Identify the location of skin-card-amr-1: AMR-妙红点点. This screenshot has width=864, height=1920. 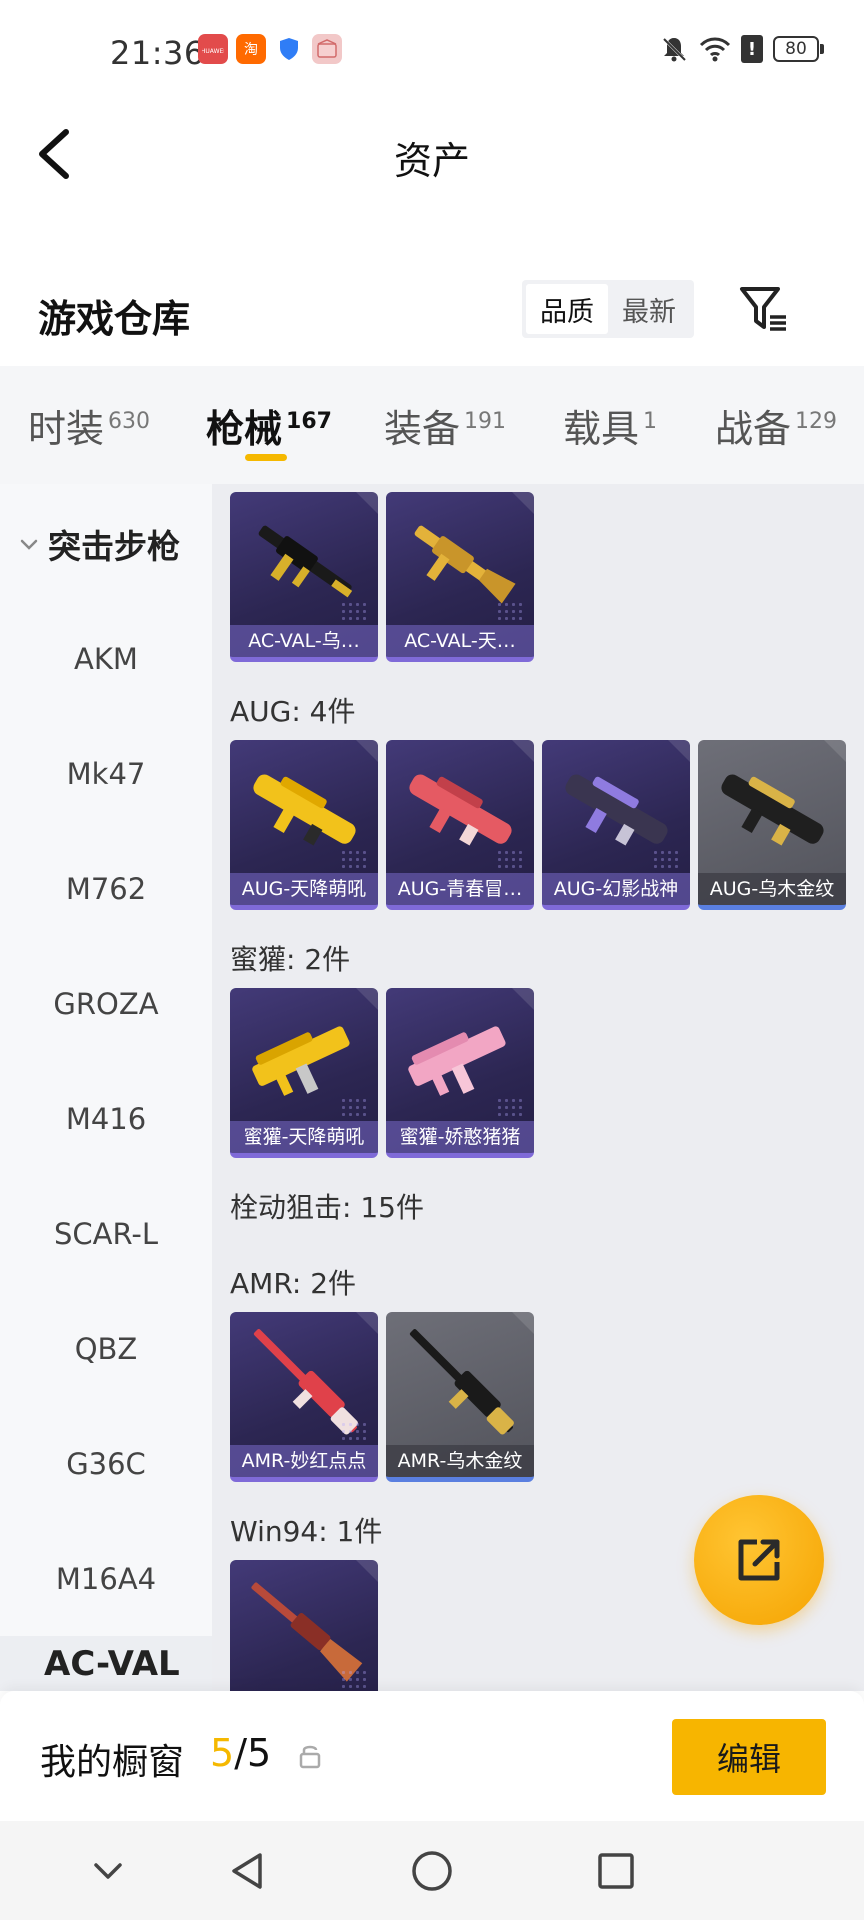
(304, 1397).